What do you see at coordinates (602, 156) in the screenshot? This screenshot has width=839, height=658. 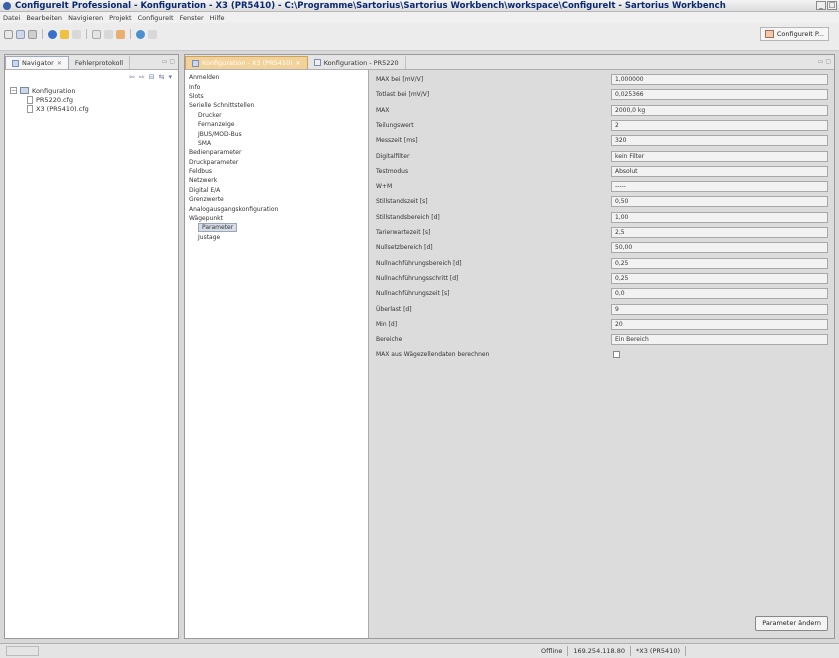 I see `parameter-row: Digitalfilter kein Filter` at bounding box center [602, 156].